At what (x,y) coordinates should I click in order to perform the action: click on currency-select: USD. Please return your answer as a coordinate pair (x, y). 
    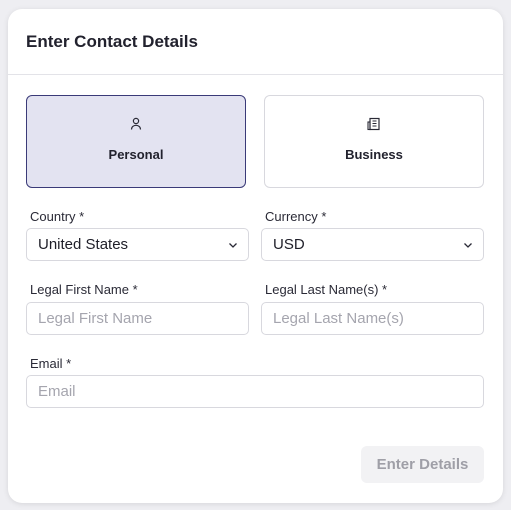
    Looking at the image, I should click on (372, 244).